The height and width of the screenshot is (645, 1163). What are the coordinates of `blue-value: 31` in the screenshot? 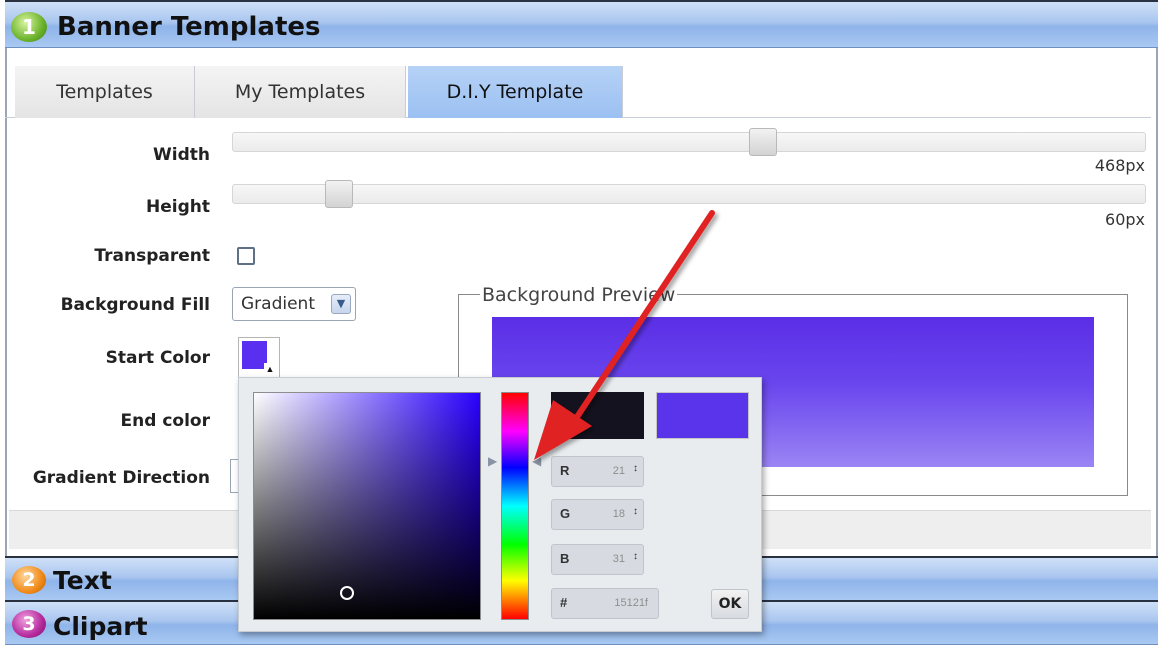 It's located at (619, 559).